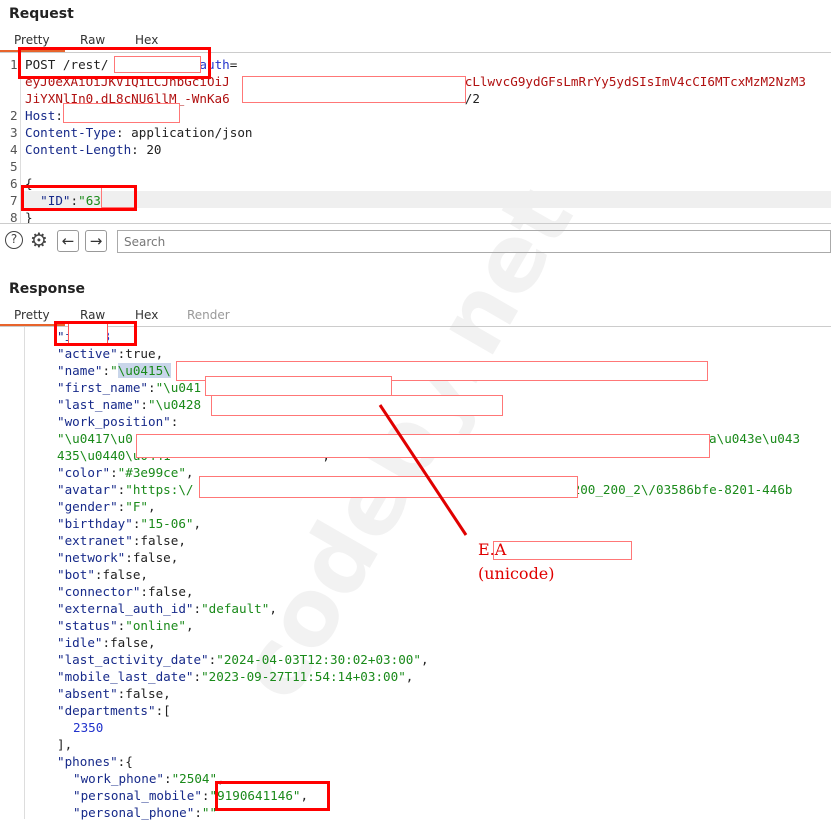 This screenshot has height=821, width=831. I want to click on annotation-note: (unicode), so click(516, 573).